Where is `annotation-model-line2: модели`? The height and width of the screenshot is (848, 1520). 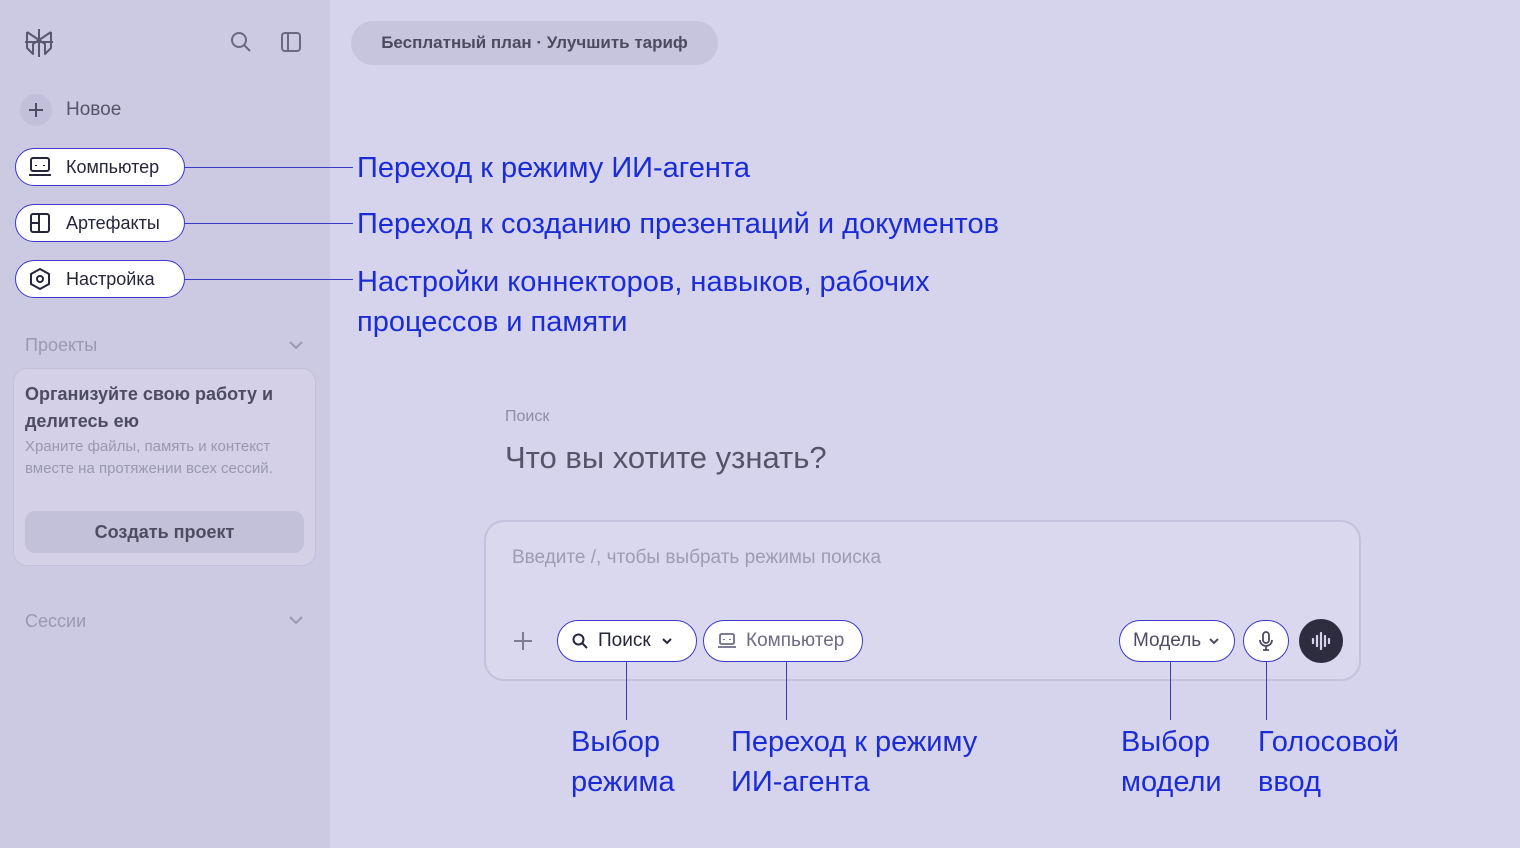 annotation-model-line2: модели is located at coordinates (1171, 782).